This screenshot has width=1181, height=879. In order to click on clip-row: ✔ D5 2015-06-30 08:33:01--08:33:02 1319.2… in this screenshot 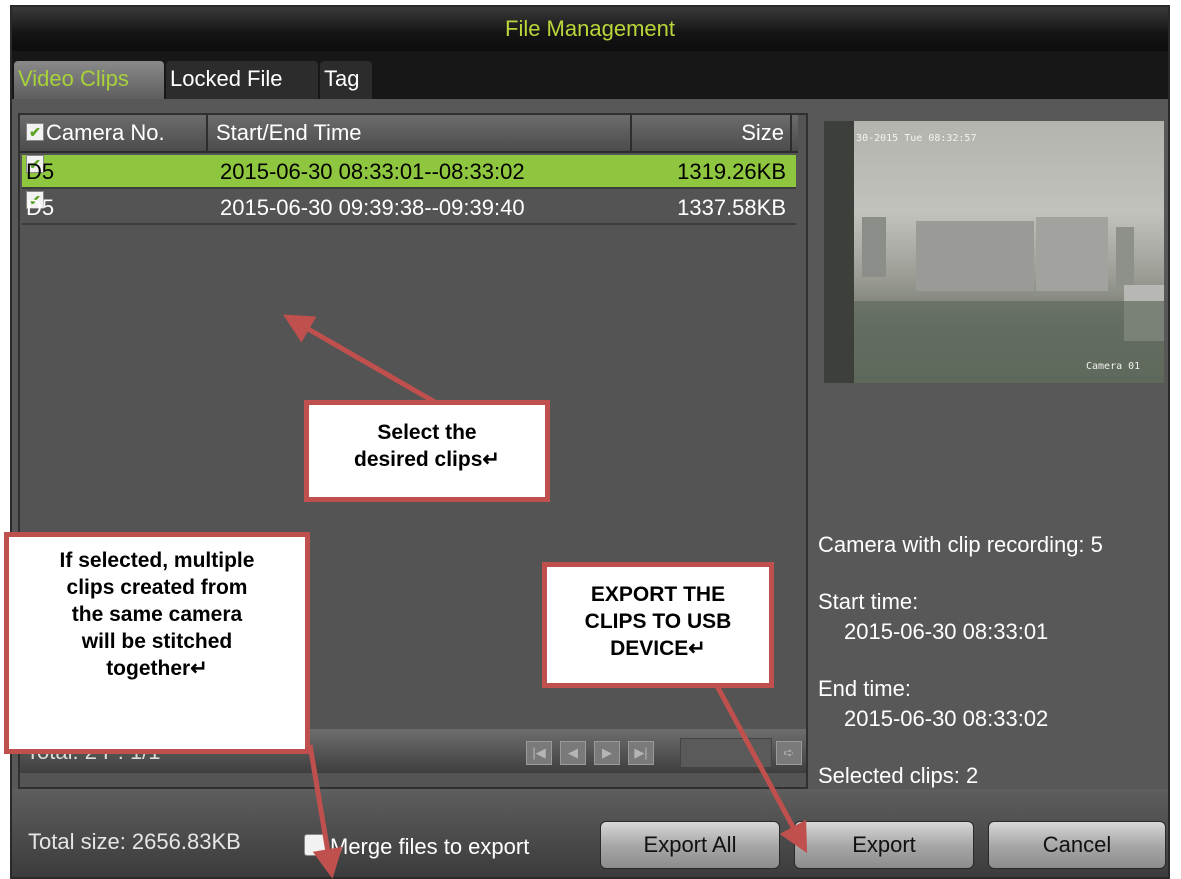, I will do `click(409, 172)`.